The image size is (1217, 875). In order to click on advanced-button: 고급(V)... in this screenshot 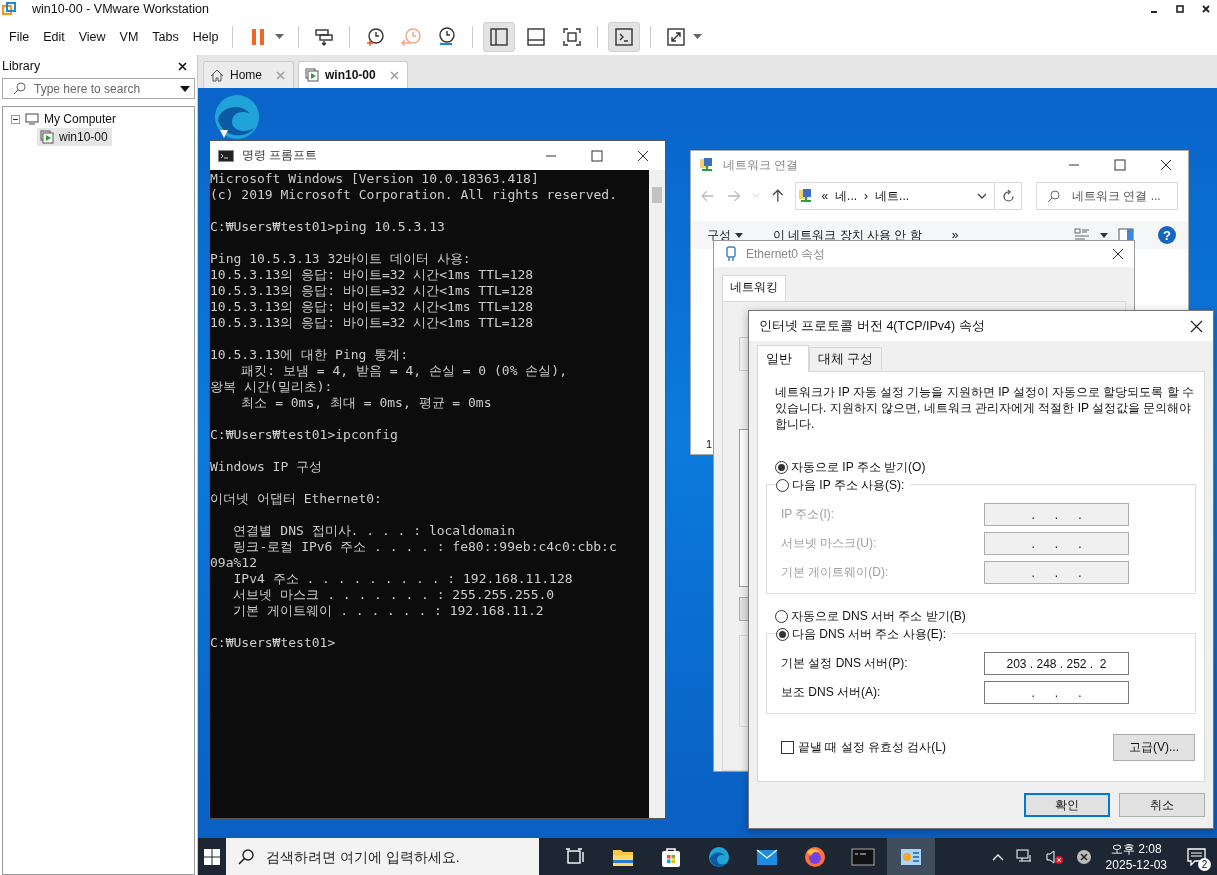, I will do `click(1154, 747)`.